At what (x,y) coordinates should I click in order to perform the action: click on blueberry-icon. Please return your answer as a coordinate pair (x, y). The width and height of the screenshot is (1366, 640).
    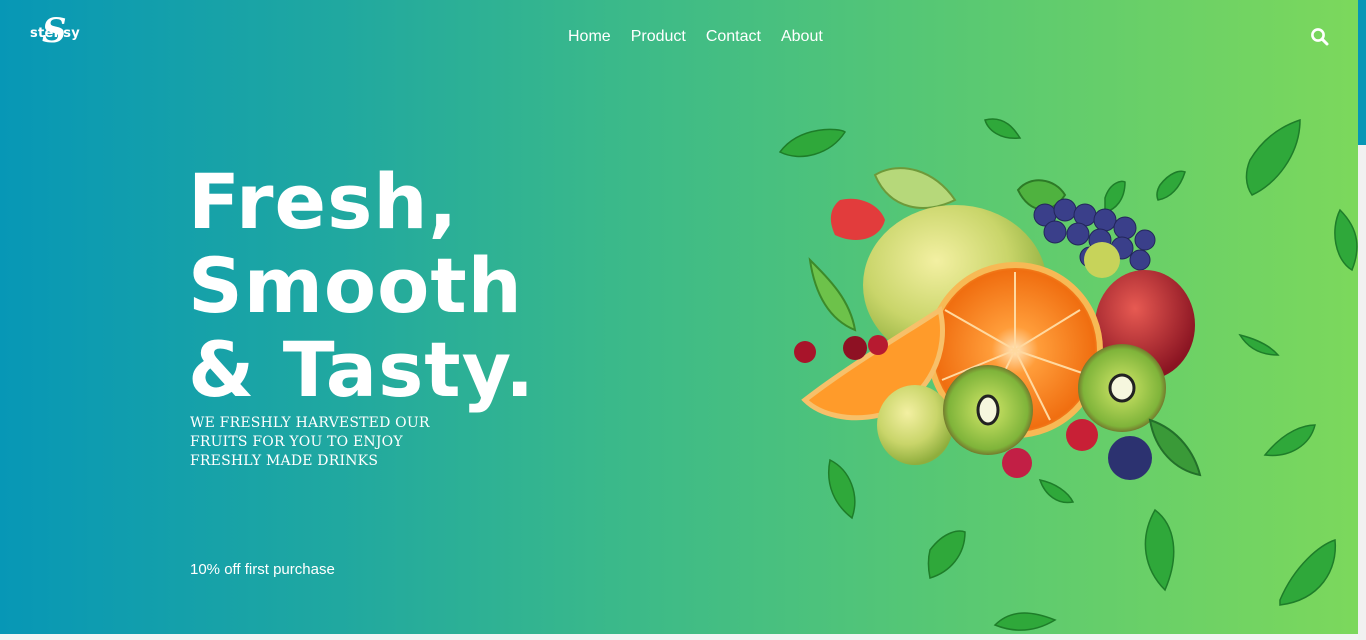
    Looking at the image, I should click on (1130, 458).